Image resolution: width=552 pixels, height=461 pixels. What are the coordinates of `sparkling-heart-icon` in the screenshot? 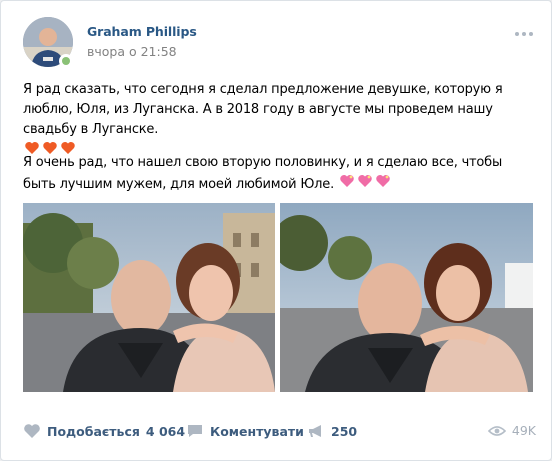 It's located at (366, 184).